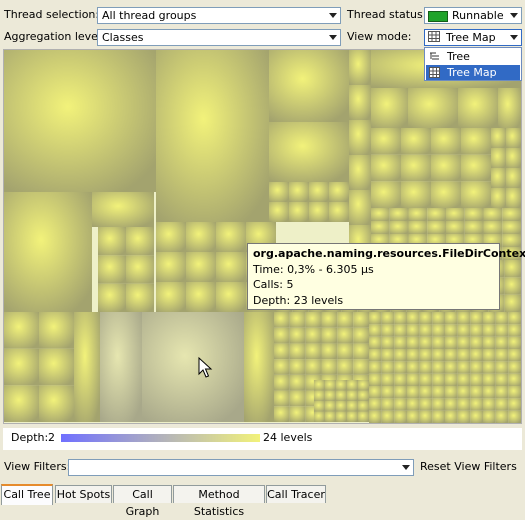 This screenshot has height=520, width=525. What do you see at coordinates (219, 501) in the screenshot?
I see `tab-method-statistics: Method Statistics` at bounding box center [219, 501].